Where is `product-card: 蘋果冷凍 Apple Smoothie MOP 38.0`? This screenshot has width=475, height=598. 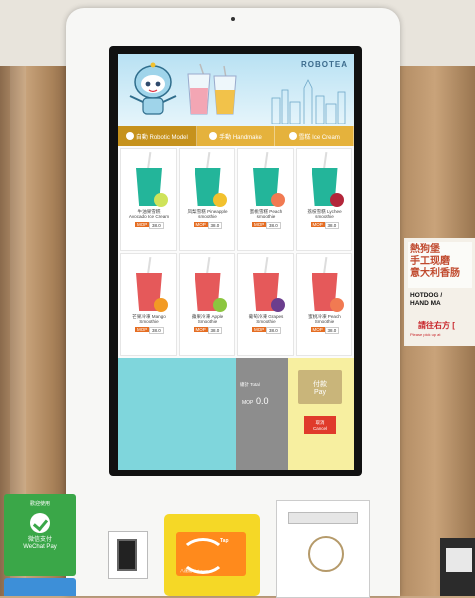
product-card: 蘋果冷凍 Apple Smoothie MOP 38.0 is located at coordinates (206, 304).